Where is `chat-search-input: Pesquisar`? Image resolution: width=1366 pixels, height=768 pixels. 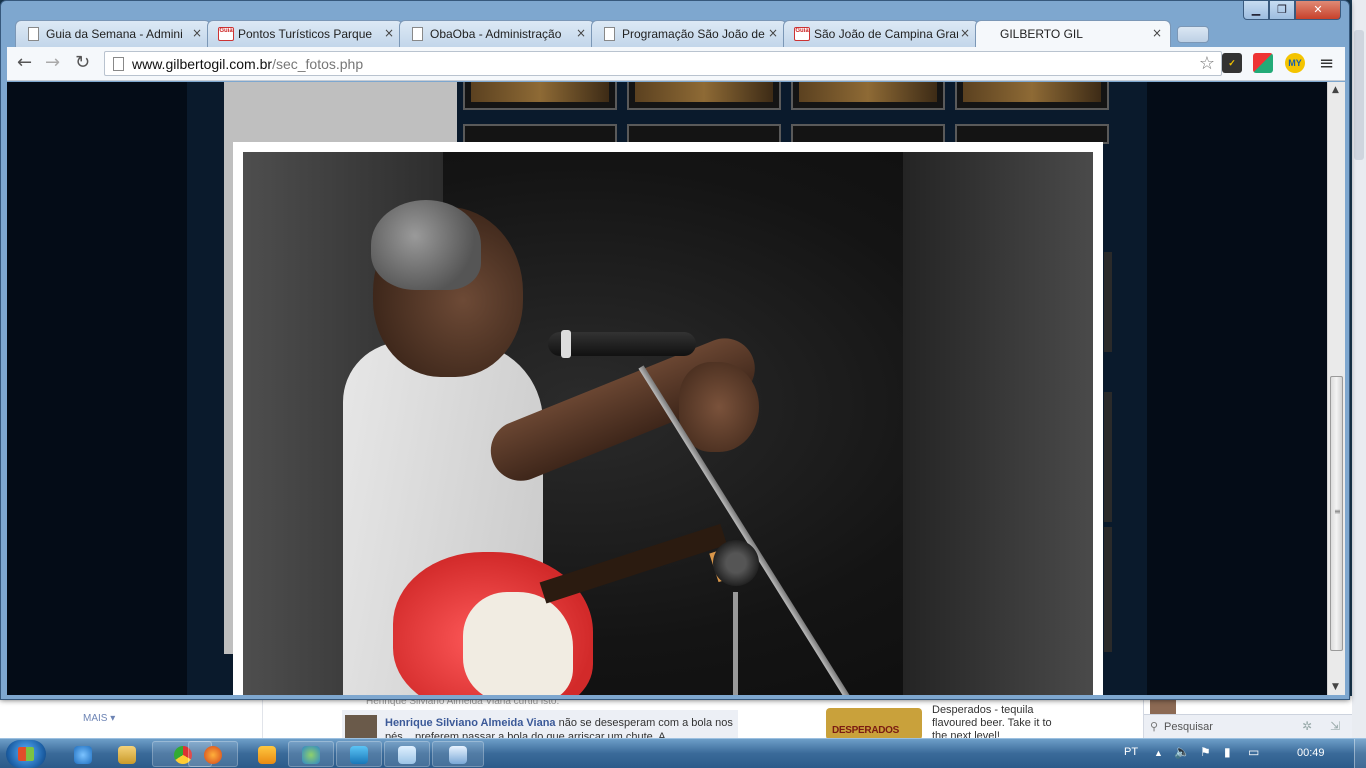
chat-search-input: Pesquisar is located at coordinates (1188, 727).